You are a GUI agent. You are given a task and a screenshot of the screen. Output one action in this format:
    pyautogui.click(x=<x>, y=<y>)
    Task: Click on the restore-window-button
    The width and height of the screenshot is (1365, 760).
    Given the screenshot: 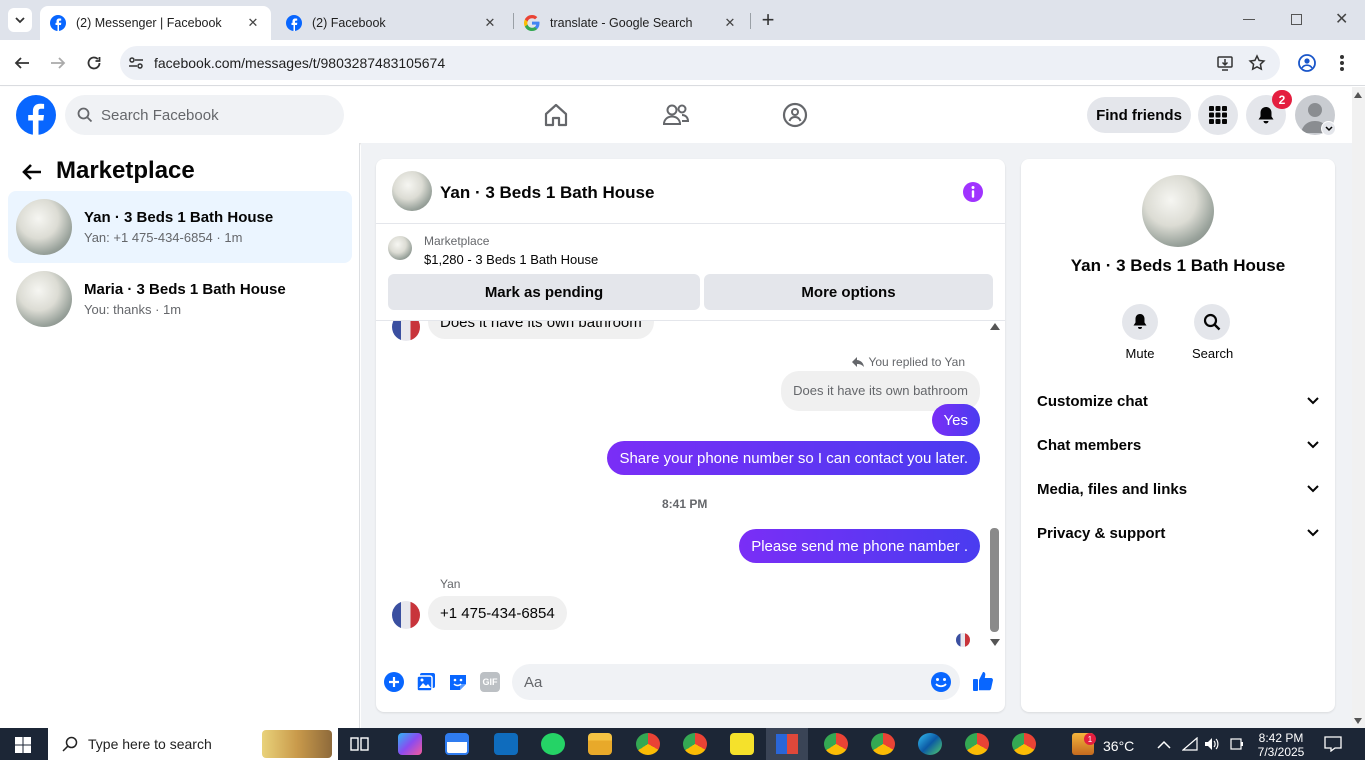 What is the action you would take?
    pyautogui.click(x=1296, y=19)
    